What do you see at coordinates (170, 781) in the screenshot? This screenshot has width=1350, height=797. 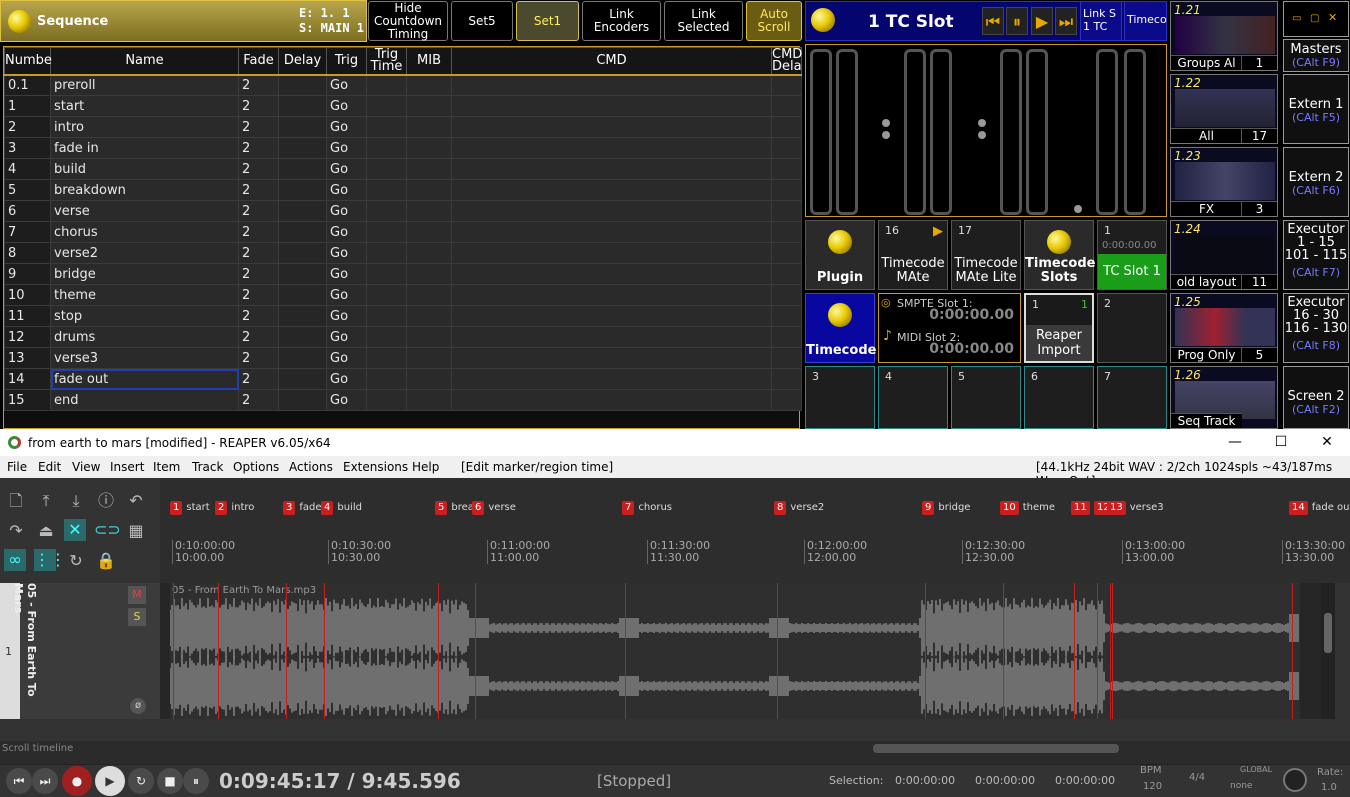 I see `stop-icon: ■` at bounding box center [170, 781].